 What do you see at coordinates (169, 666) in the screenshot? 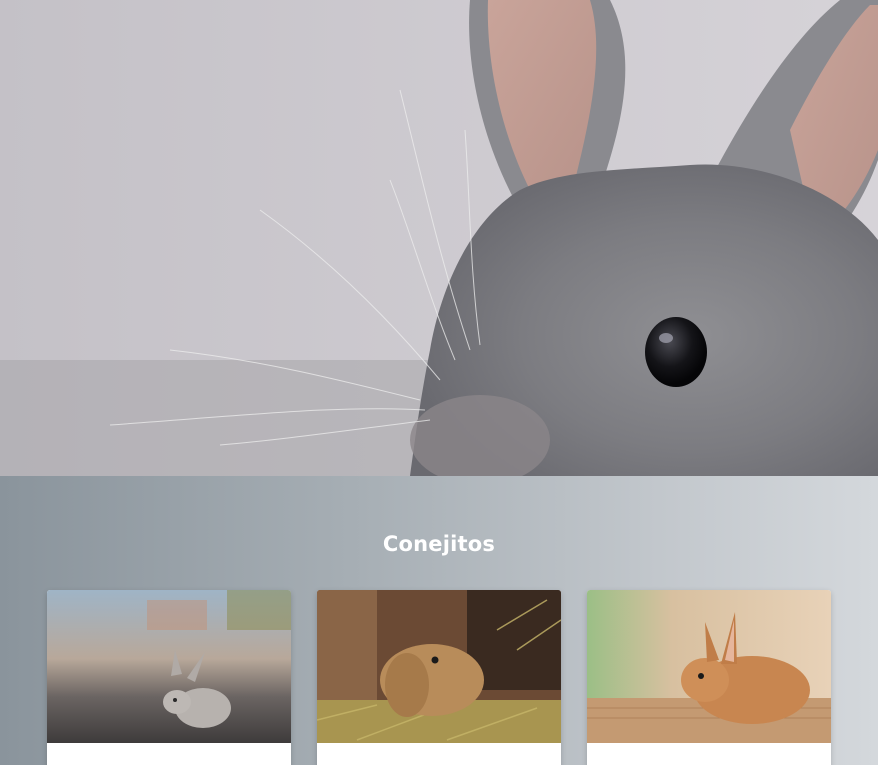
I see `rabbit-on-road-photo` at bounding box center [169, 666].